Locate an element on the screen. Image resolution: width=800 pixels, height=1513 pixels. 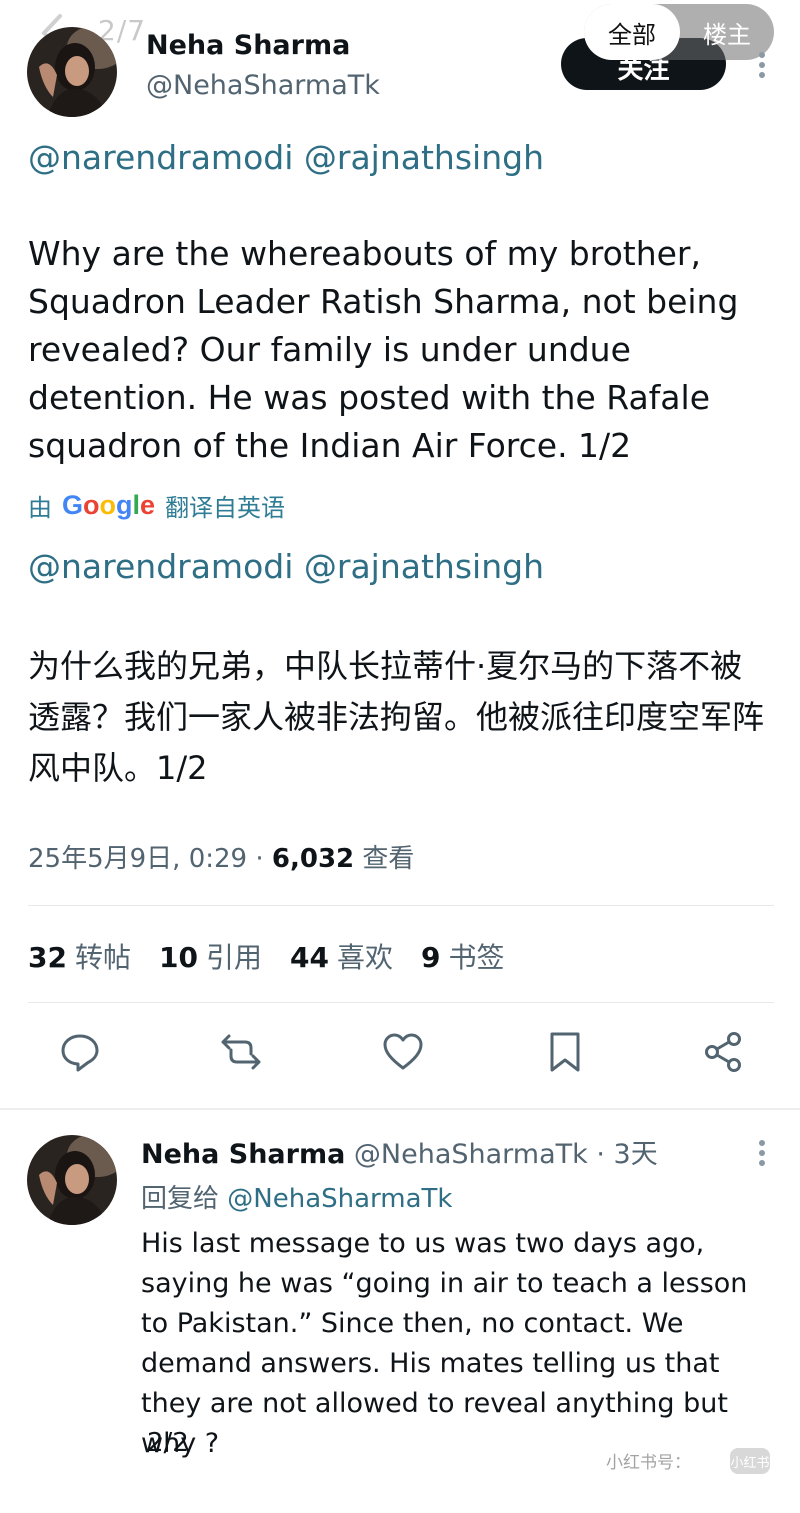
author-avatar is located at coordinates (72, 72).